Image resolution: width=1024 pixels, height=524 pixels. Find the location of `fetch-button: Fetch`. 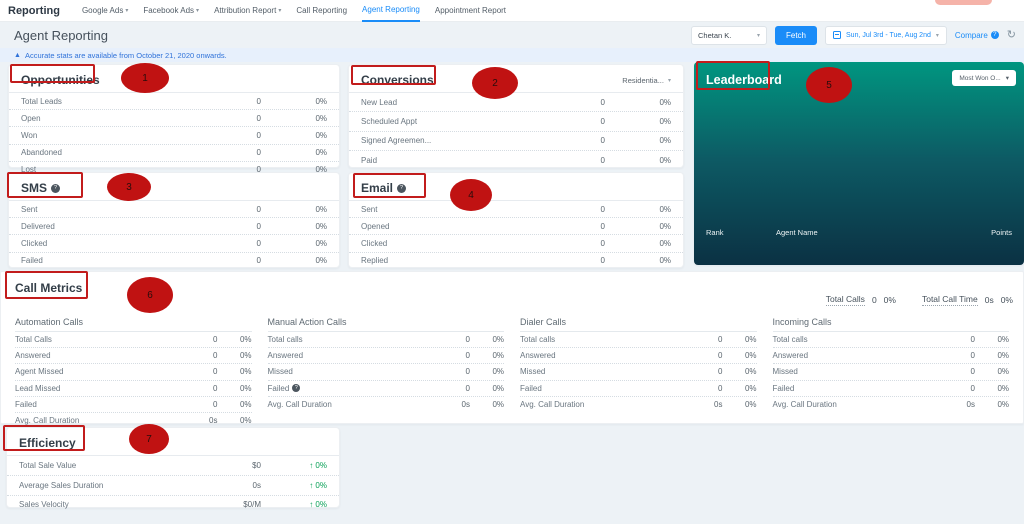

fetch-button: Fetch is located at coordinates (796, 35).